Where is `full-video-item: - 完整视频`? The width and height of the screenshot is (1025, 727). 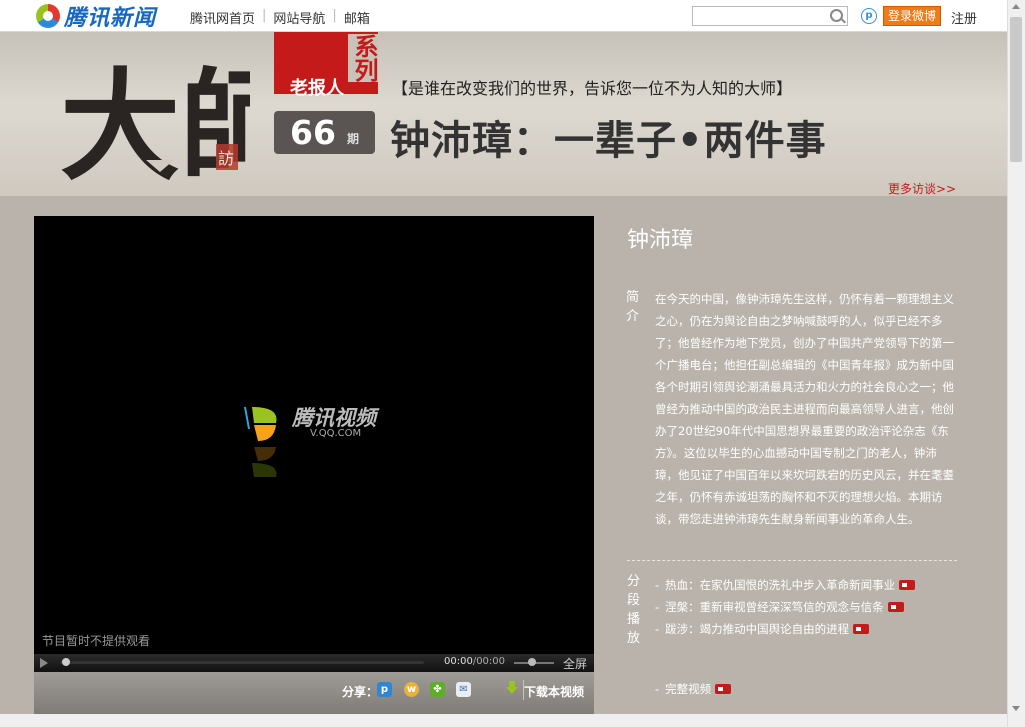
full-video-item: - 完整视频 is located at coordinates (693, 689).